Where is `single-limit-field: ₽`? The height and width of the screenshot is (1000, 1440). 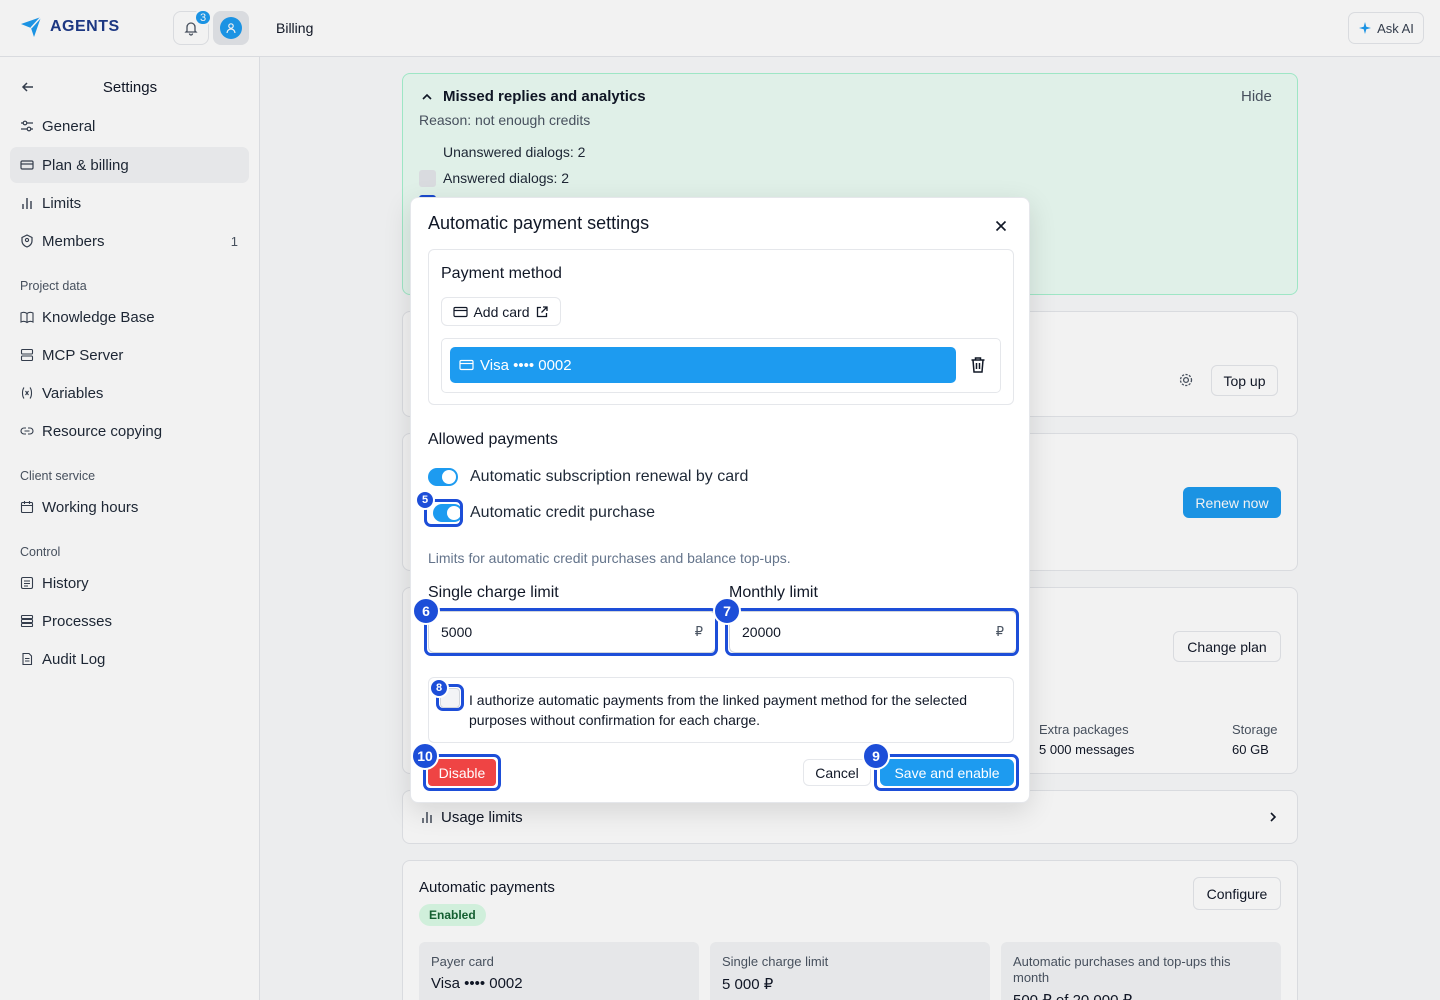
single-limit-field: ₽ is located at coordinates (572, 632).